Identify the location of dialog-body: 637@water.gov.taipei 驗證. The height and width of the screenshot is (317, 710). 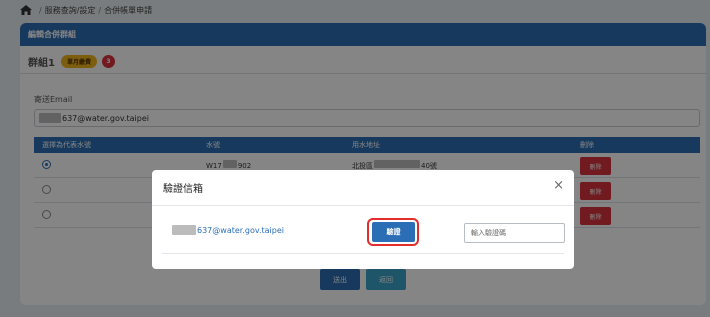
(363, 230).